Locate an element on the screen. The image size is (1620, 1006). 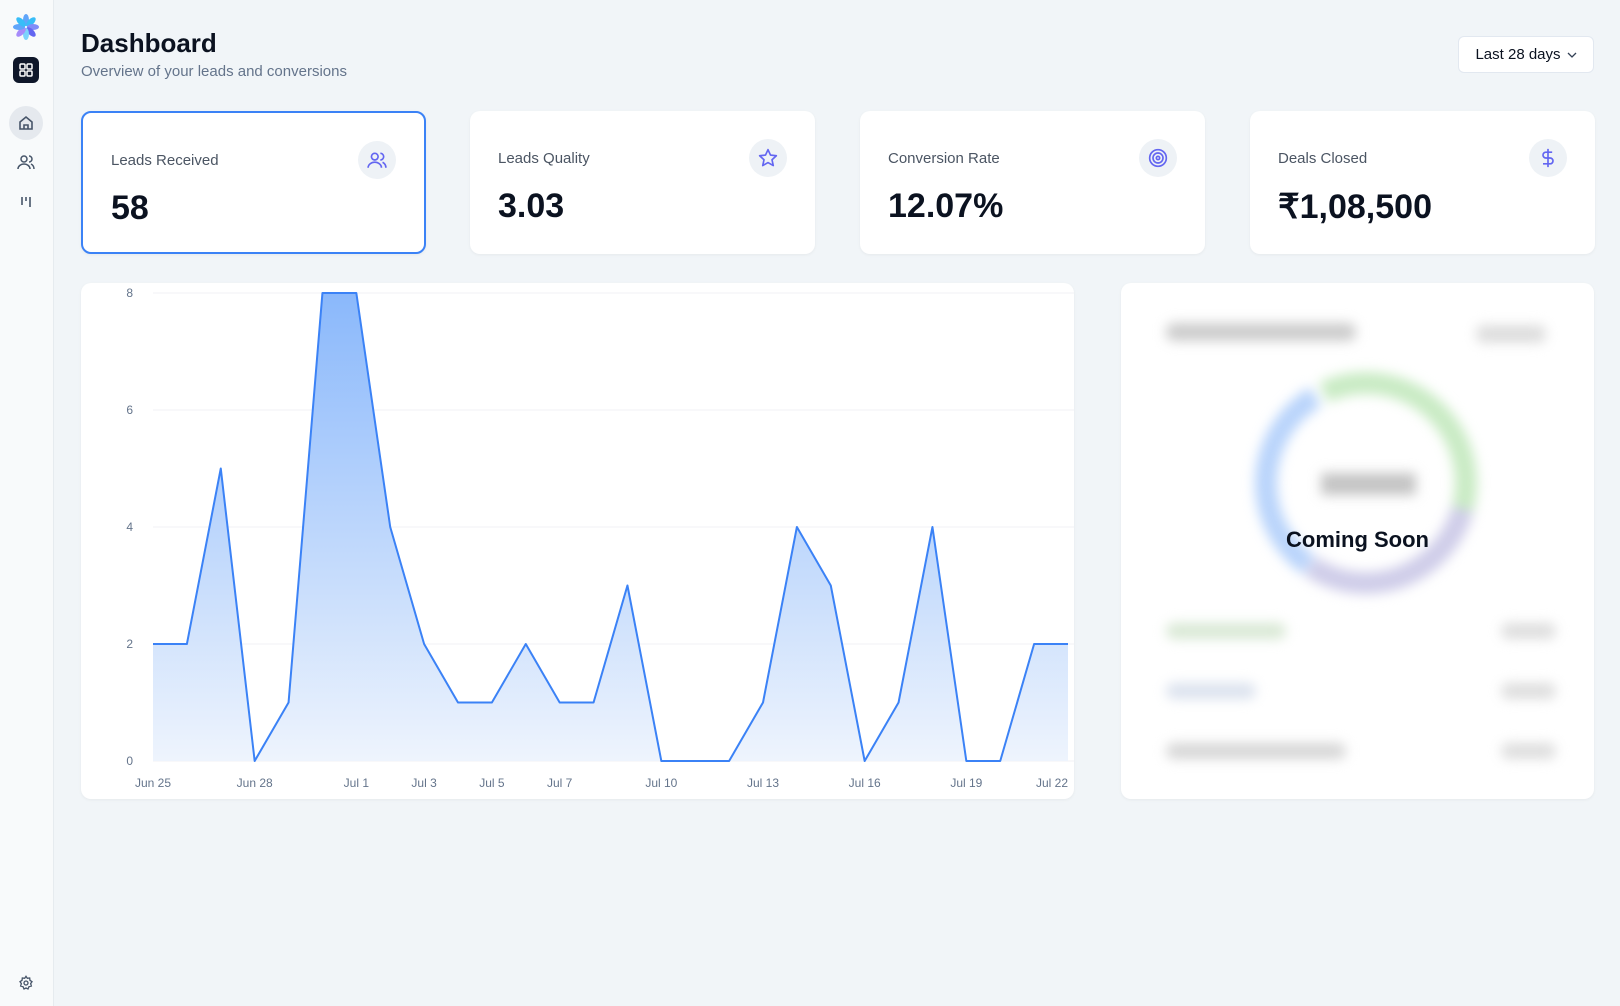
x-tick-label: Jul 1 is located at coordinates (357, 783).